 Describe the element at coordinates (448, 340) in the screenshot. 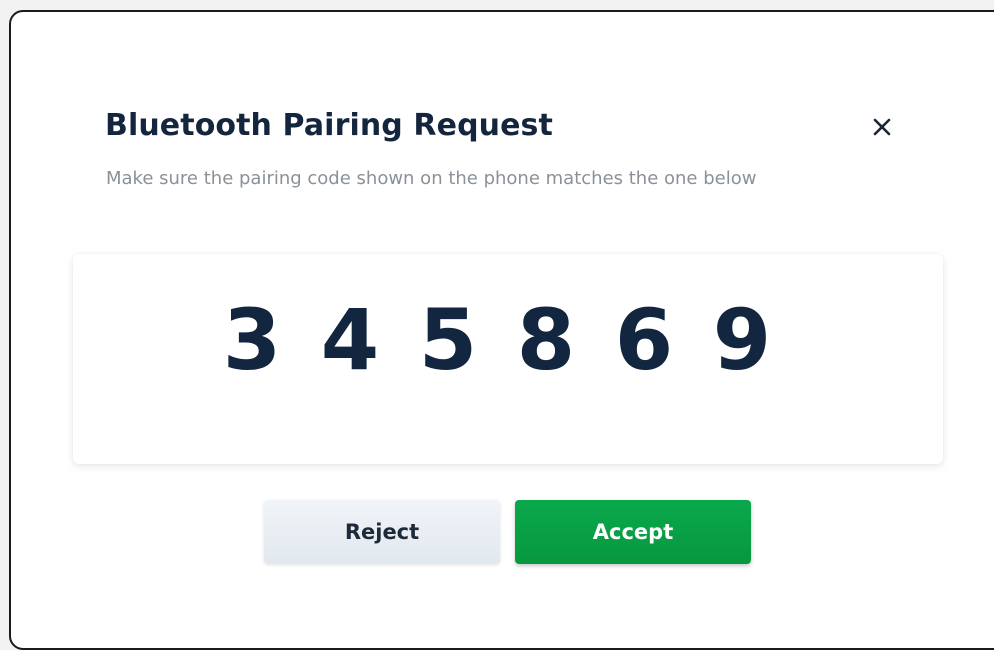

I see `pairing-code-digit: 5` at that location.